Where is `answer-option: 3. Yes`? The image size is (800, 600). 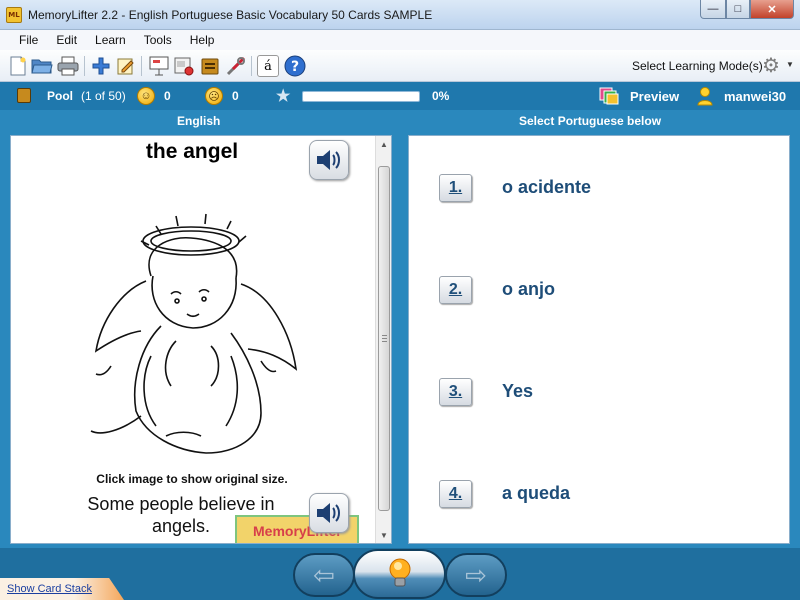 answer-option: 3. Yes is located at coordinates (604, 393).